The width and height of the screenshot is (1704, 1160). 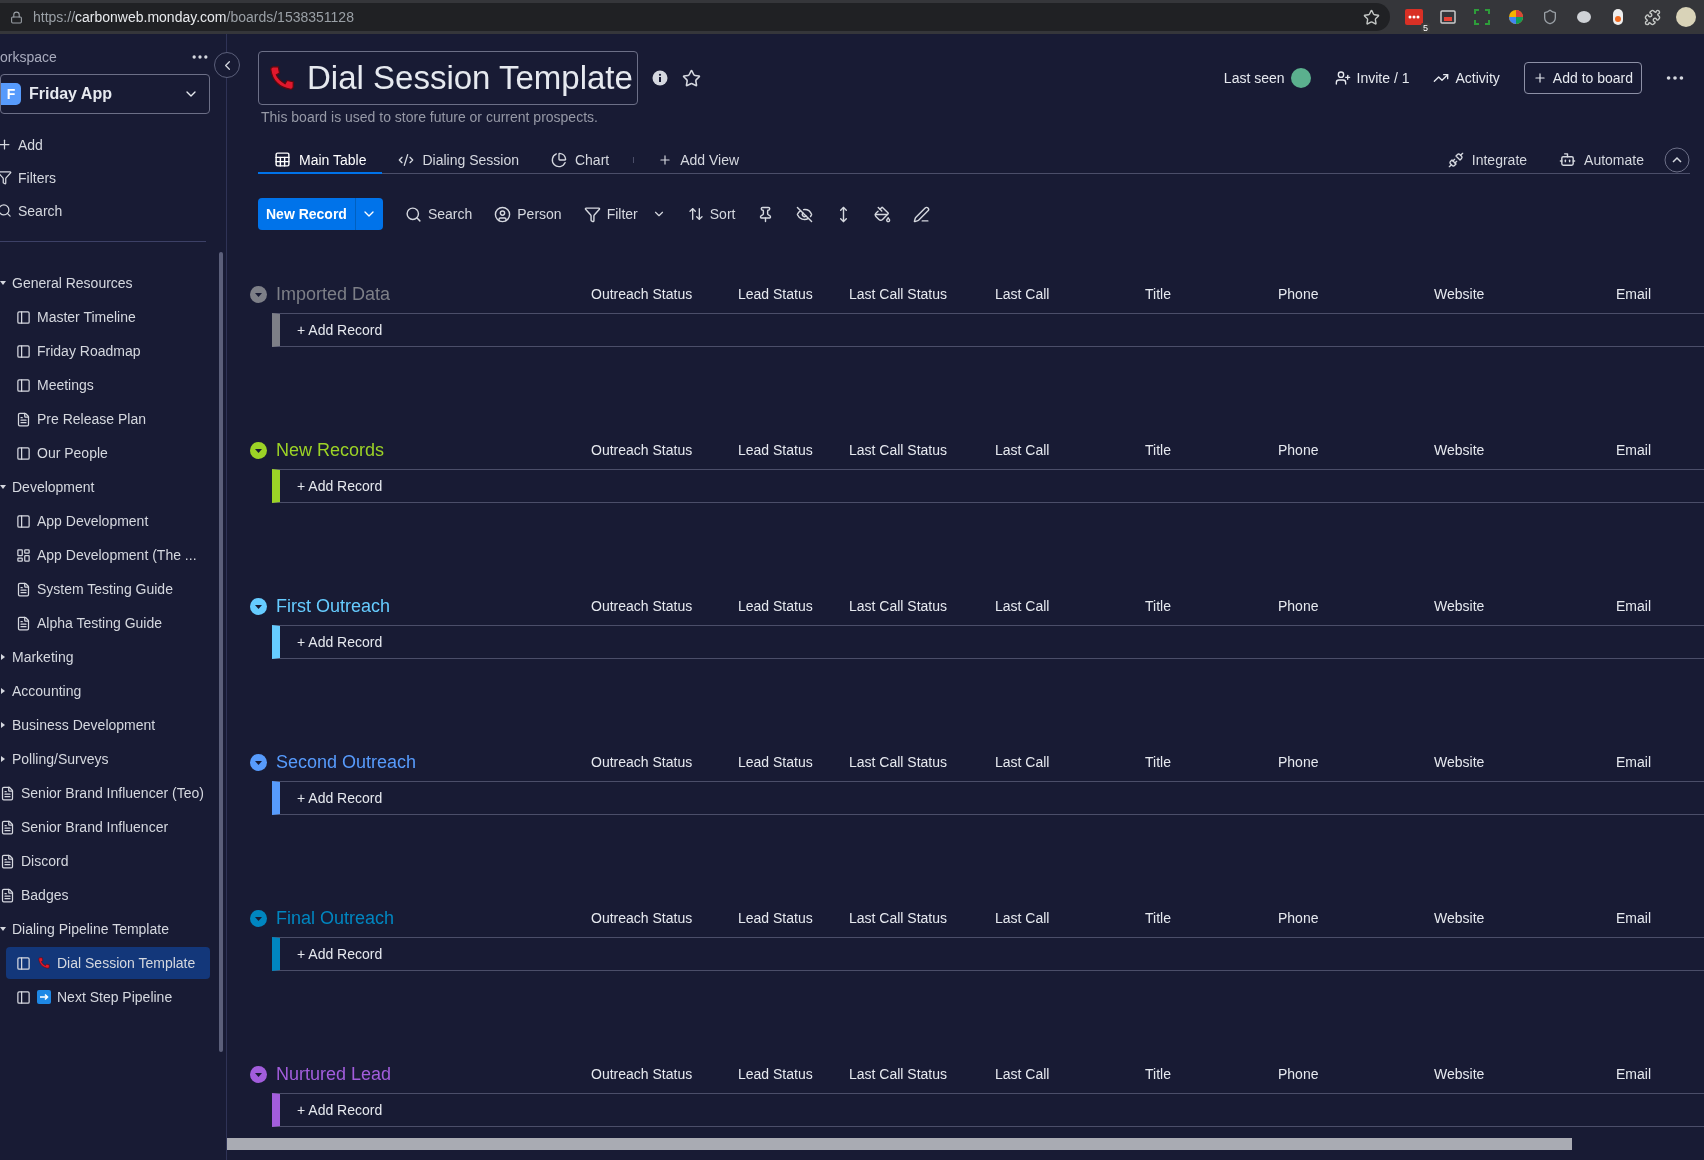 What do you see at coordinates (108, 317) in the screenshot?
I see `sidebar-item: Master Timeline` at bounding box center [108, 317].